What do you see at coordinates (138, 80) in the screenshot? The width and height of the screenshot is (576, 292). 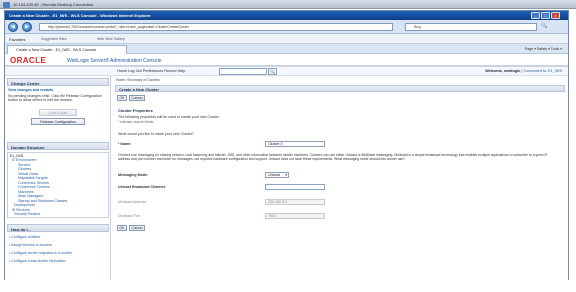 I see `breadcrumb: Home >Summary of Clusters` at bounding box center [138, 80].